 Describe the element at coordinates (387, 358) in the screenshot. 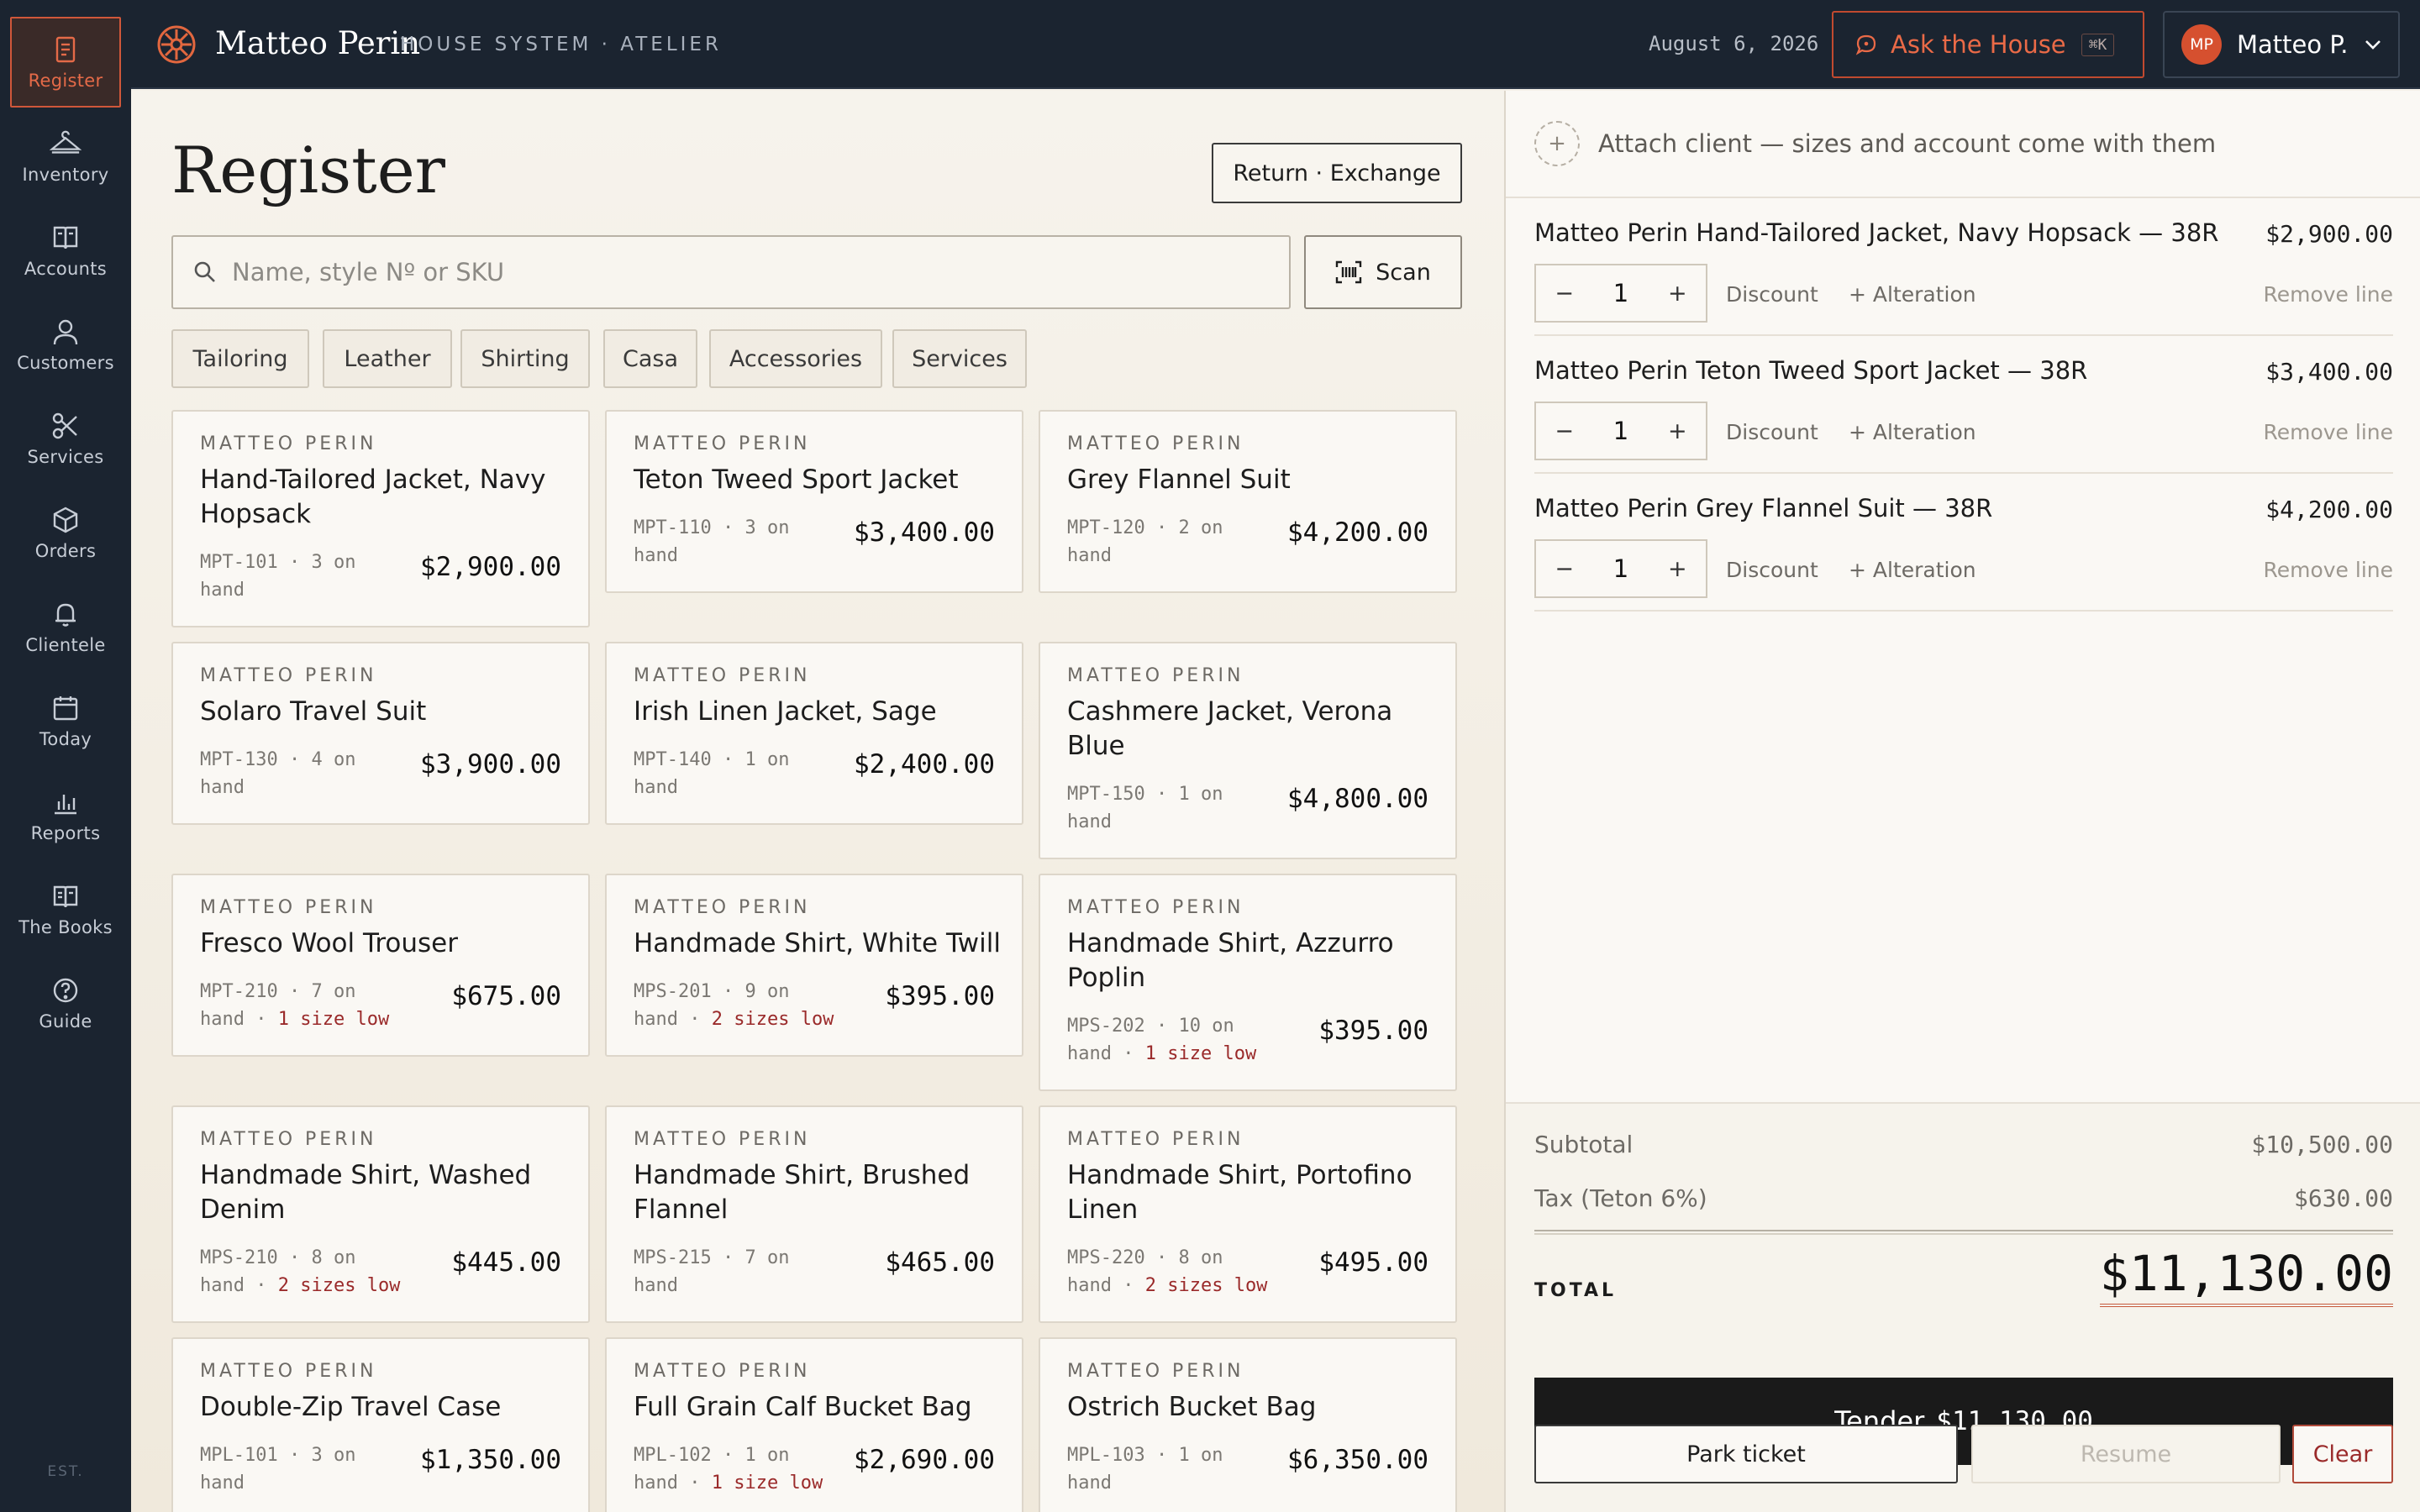

I see `category-chip-leather: Leather` at that location.